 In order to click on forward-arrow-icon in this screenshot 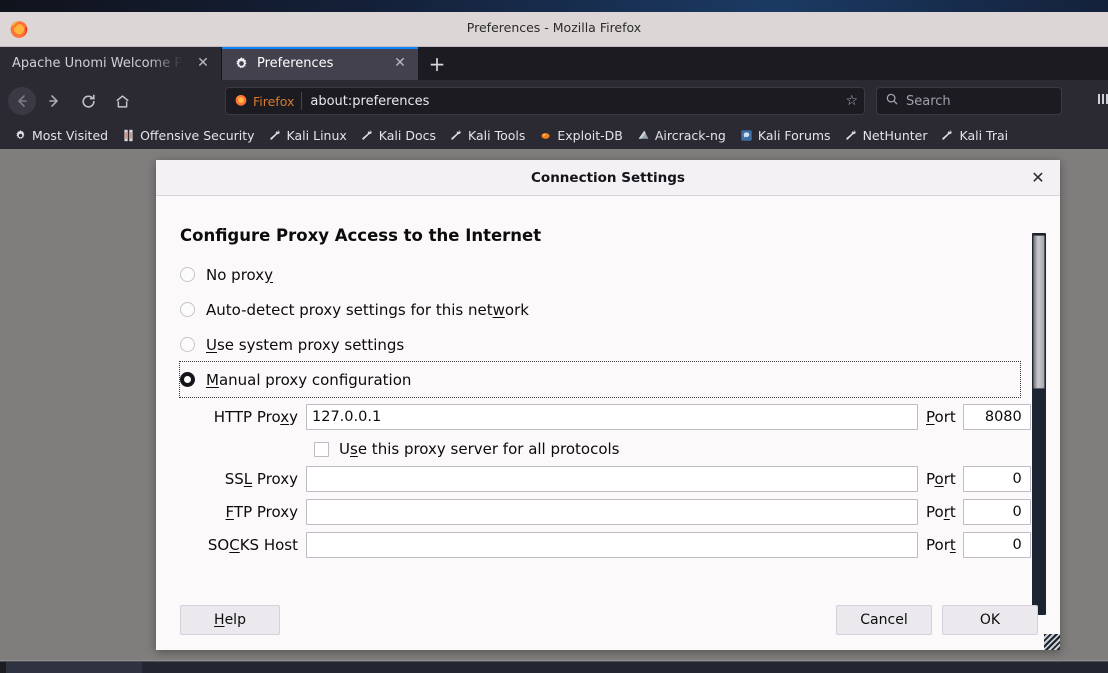, I will do `click(54, 101)`.